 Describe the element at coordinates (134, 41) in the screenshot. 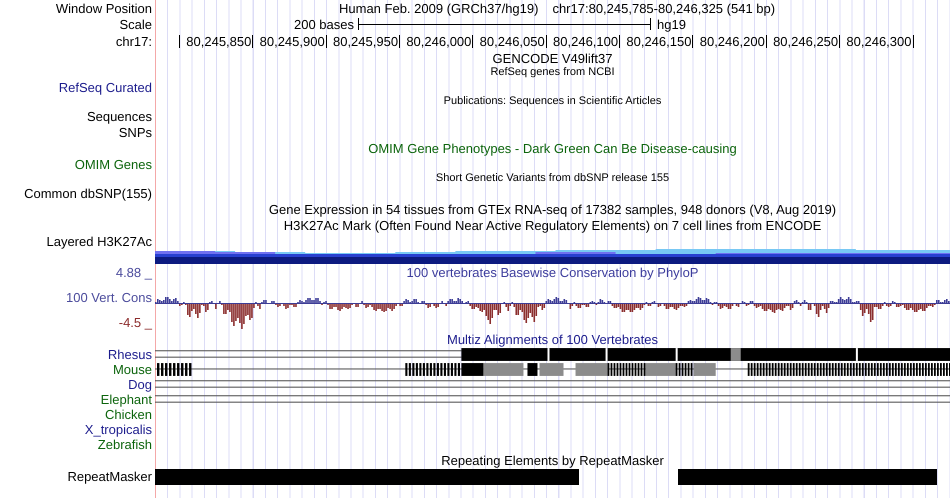

I see `row-label: chr17:` at that location.